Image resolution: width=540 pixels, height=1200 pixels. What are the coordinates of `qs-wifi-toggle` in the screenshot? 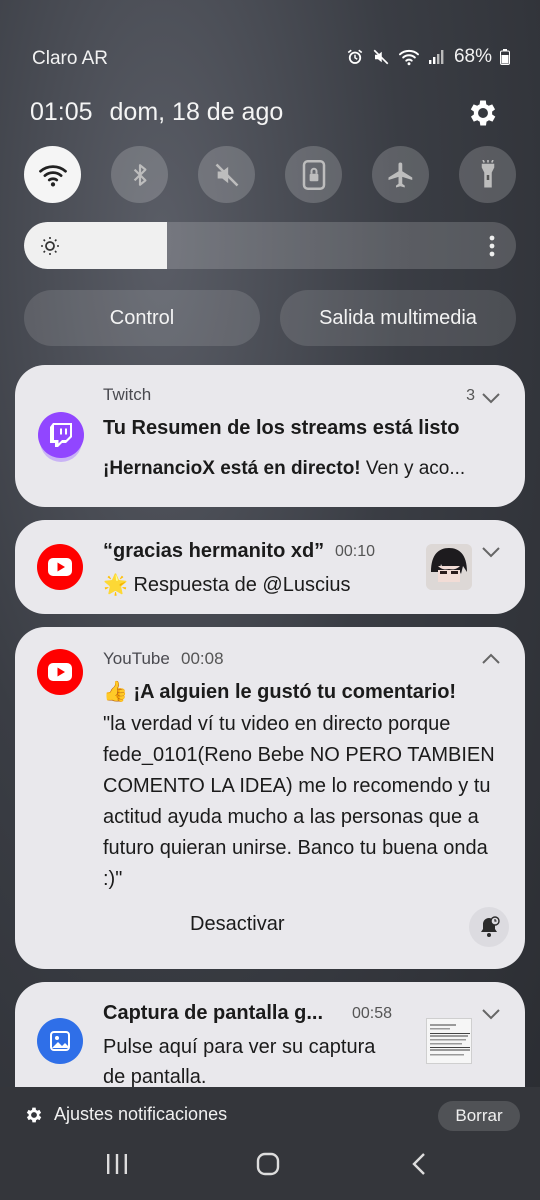 It's located at (52, 174).